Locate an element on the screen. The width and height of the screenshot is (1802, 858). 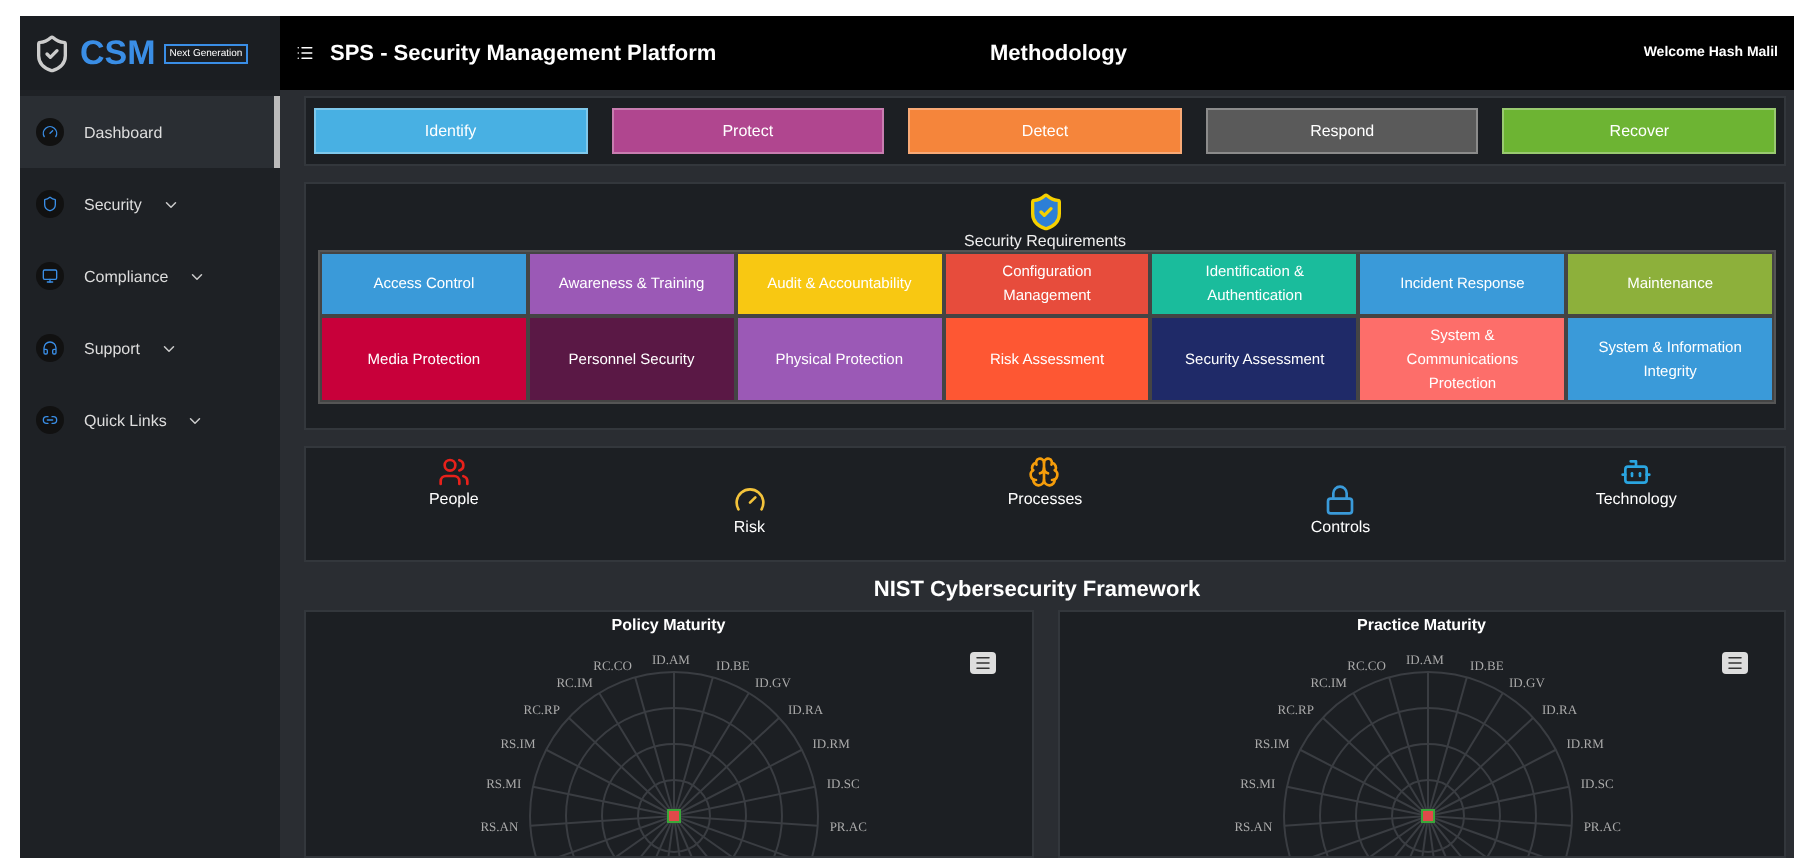
lock-icon is located at coordinates (1340, 500).